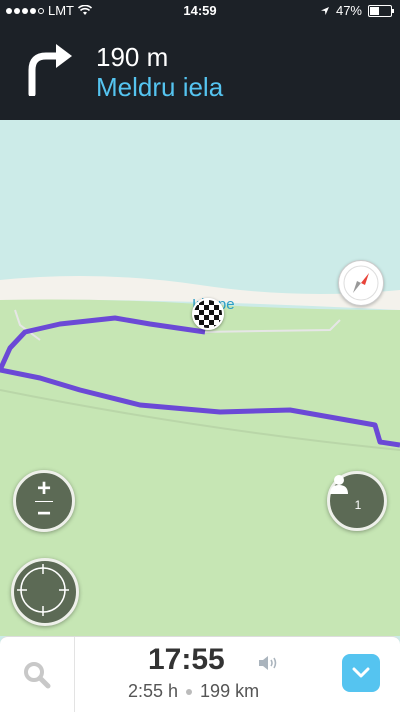 This screenshot has width=400, height=712. What do you see at coordinates (269, 663) in the screenshot?
I see `speaker-icon` at bounding box center [269, 663].